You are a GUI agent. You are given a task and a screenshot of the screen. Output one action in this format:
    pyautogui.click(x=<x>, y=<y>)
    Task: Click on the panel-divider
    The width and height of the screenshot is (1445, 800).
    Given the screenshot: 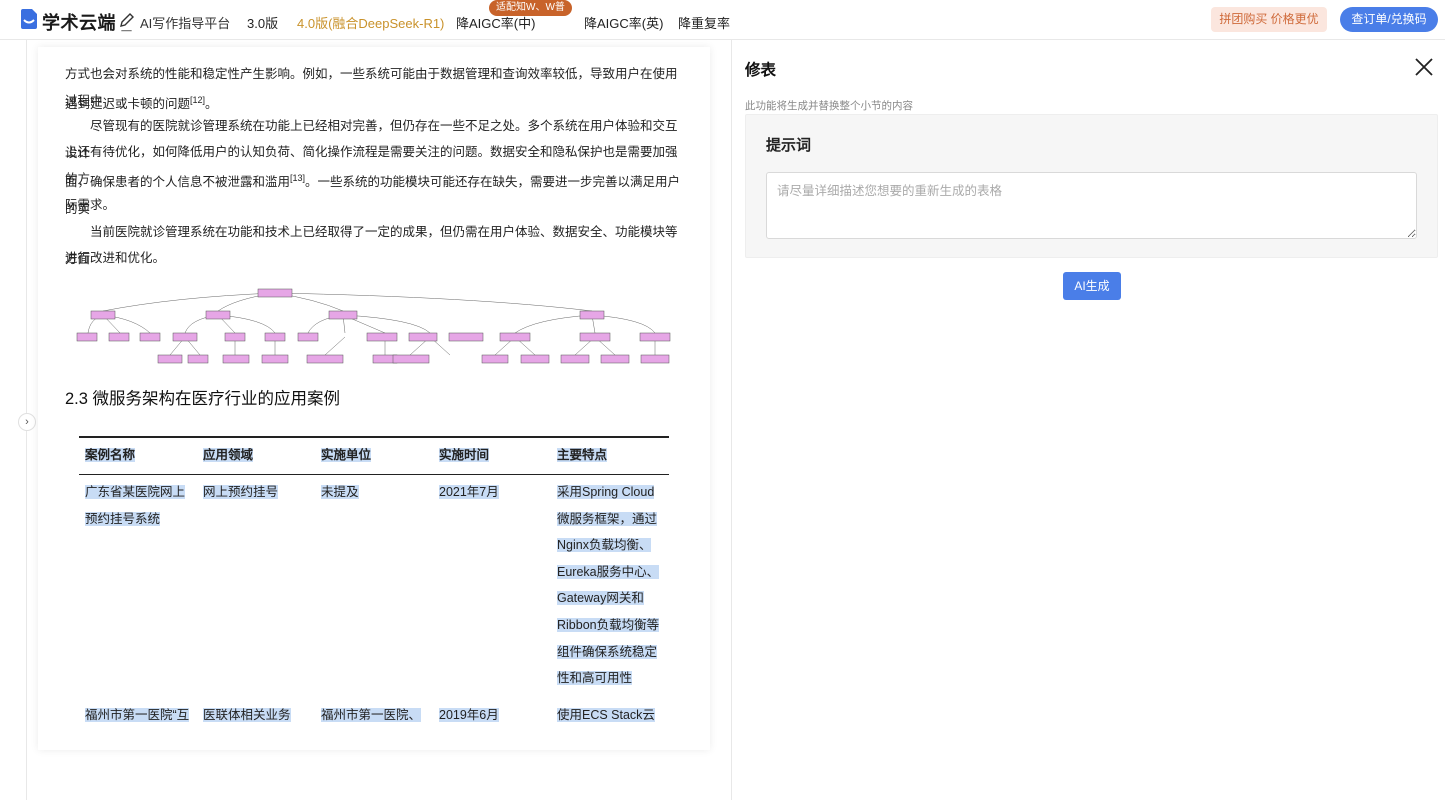 What is the action you would take?
    pyautogui.click(x=731, y=420)
    